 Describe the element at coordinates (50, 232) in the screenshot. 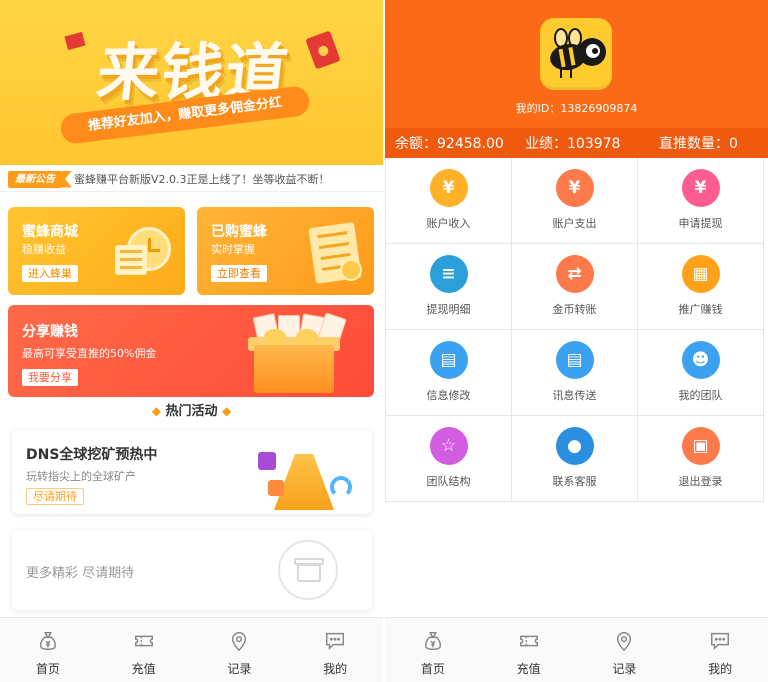

I see `card-title: 蜜蜂商城` at that location.